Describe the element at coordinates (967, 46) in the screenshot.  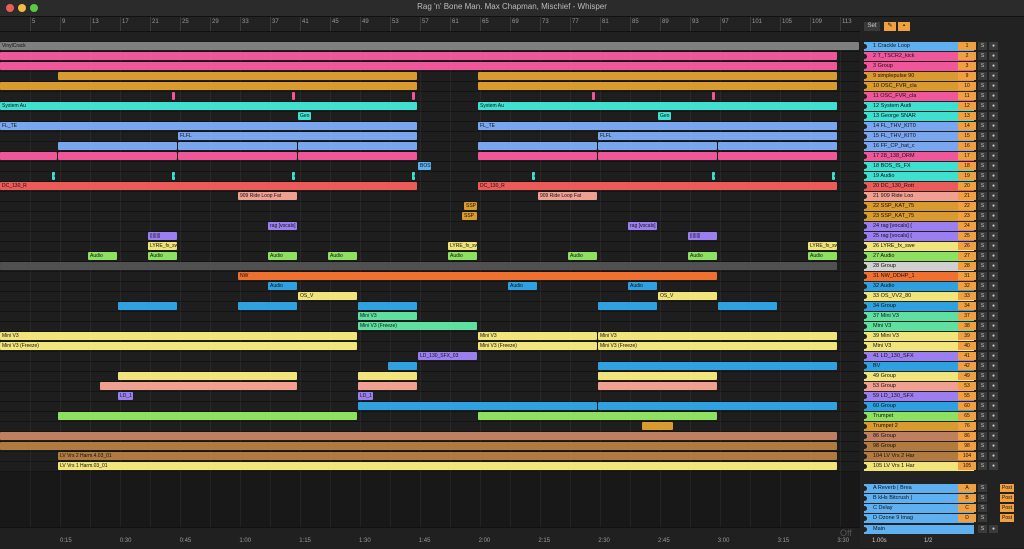
I see `track-number: 1` at that location.